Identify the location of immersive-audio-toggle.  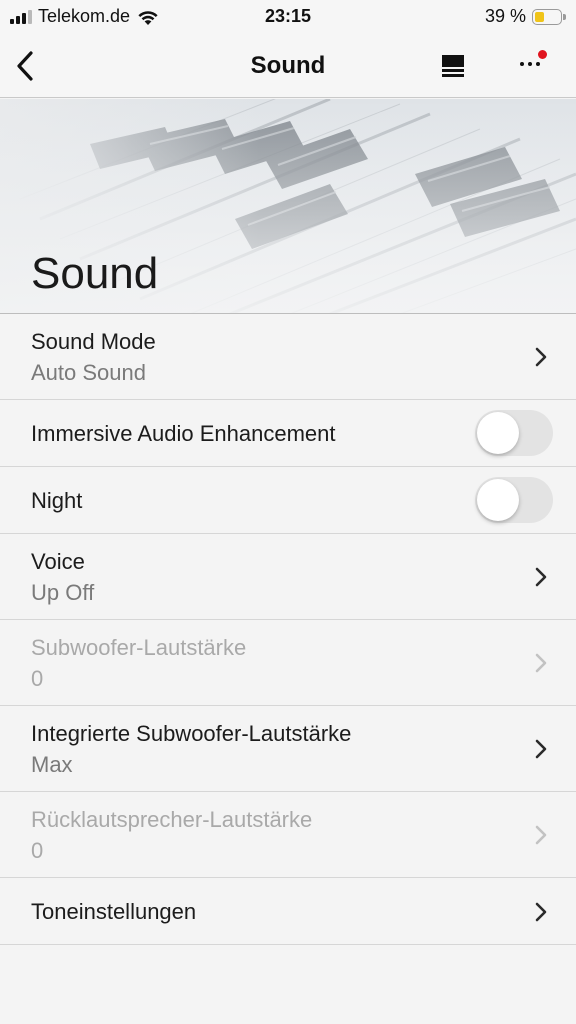
(514, 433).